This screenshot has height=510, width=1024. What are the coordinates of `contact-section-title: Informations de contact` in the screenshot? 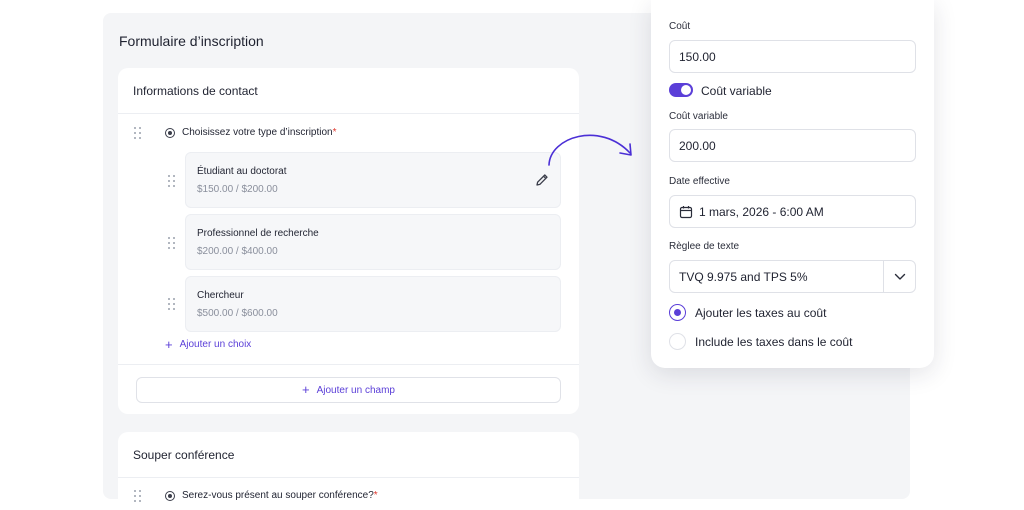 It's located at (348, 91).